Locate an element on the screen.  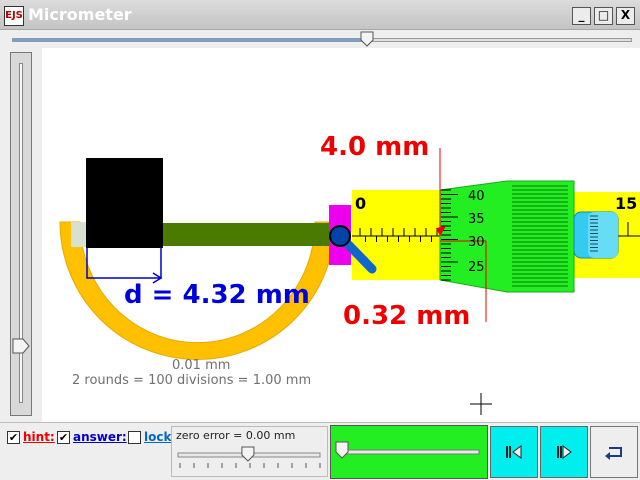
title-bar: EJS Micrometer _ □ X is located at coordinates (320, 15).